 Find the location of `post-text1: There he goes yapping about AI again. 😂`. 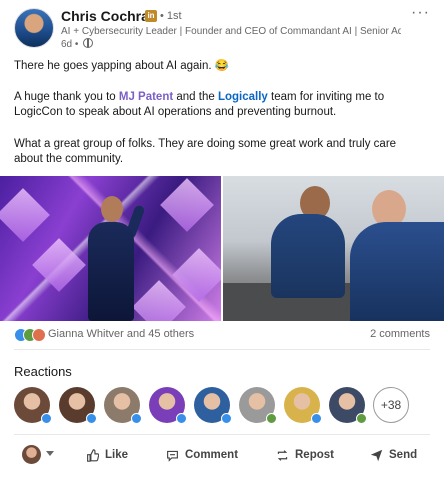

post-text1: There he goes yapping about AI again. 😂 is located at coordinates (122, 66).